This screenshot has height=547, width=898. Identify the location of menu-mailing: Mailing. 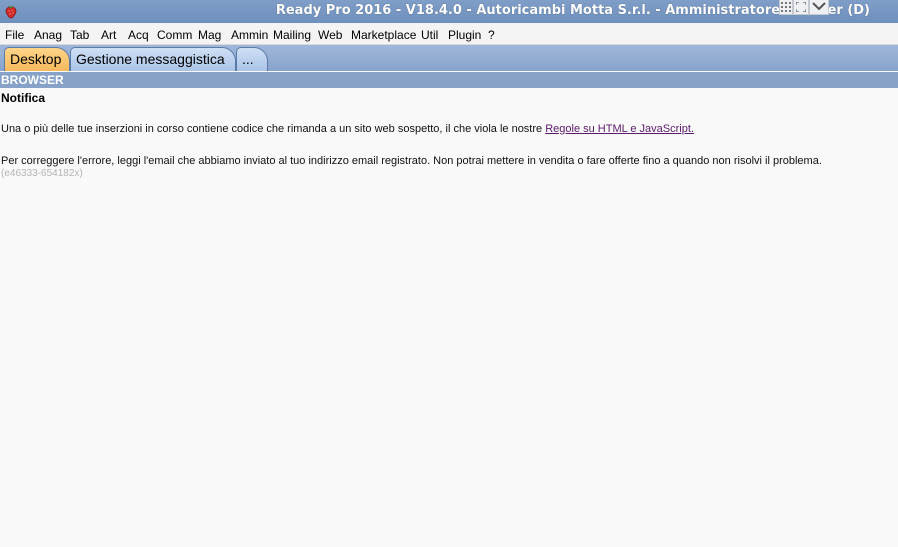
(292, 35).